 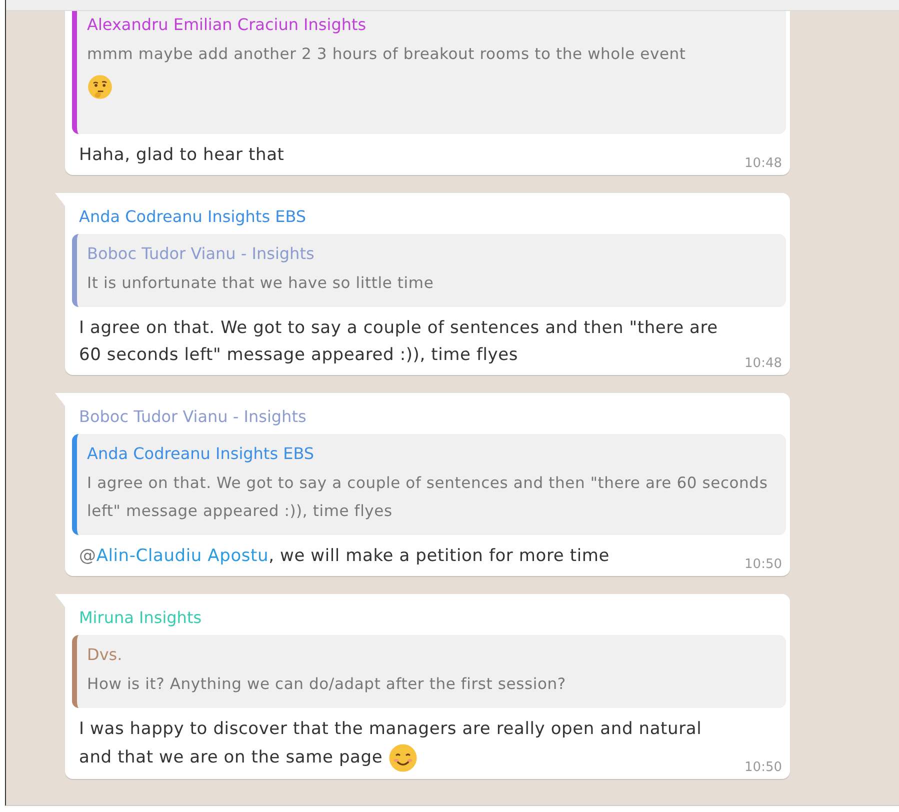 What do you see at coordinates (428, 497) in the screenshot?
I see `quoted-text: I agree on that. We got to say a couple of sentences and then "there are 60 seconds left" message appeared :)), time flyes` at bounding box center [428, 497].